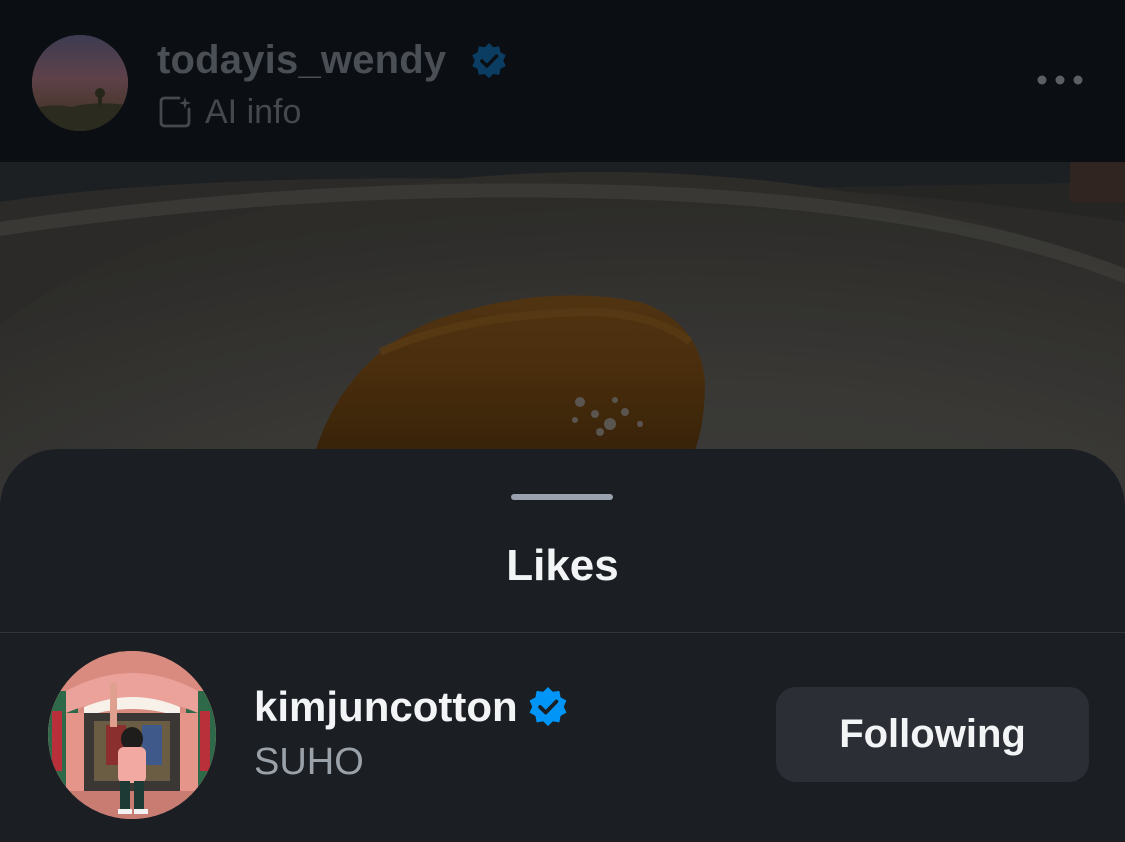 The width and height of the screenshot is (1125, 842). Describe the element at coordinates (175, 112) in the screenshot. I see `ai-info-icon` at that location.